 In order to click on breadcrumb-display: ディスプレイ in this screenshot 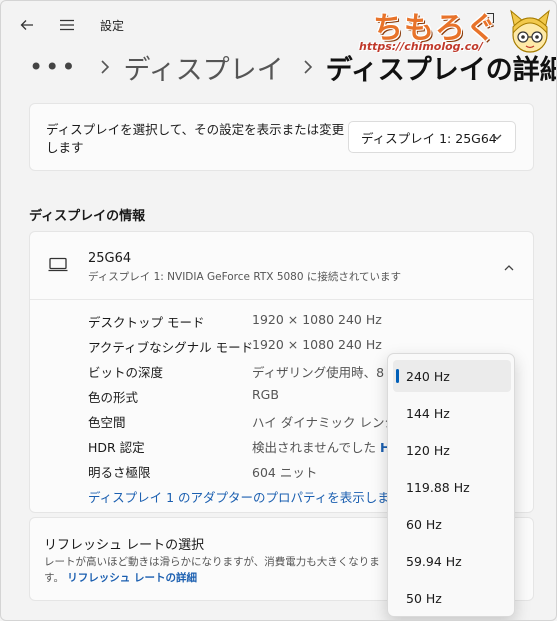, I will do `click(203, 67)`.